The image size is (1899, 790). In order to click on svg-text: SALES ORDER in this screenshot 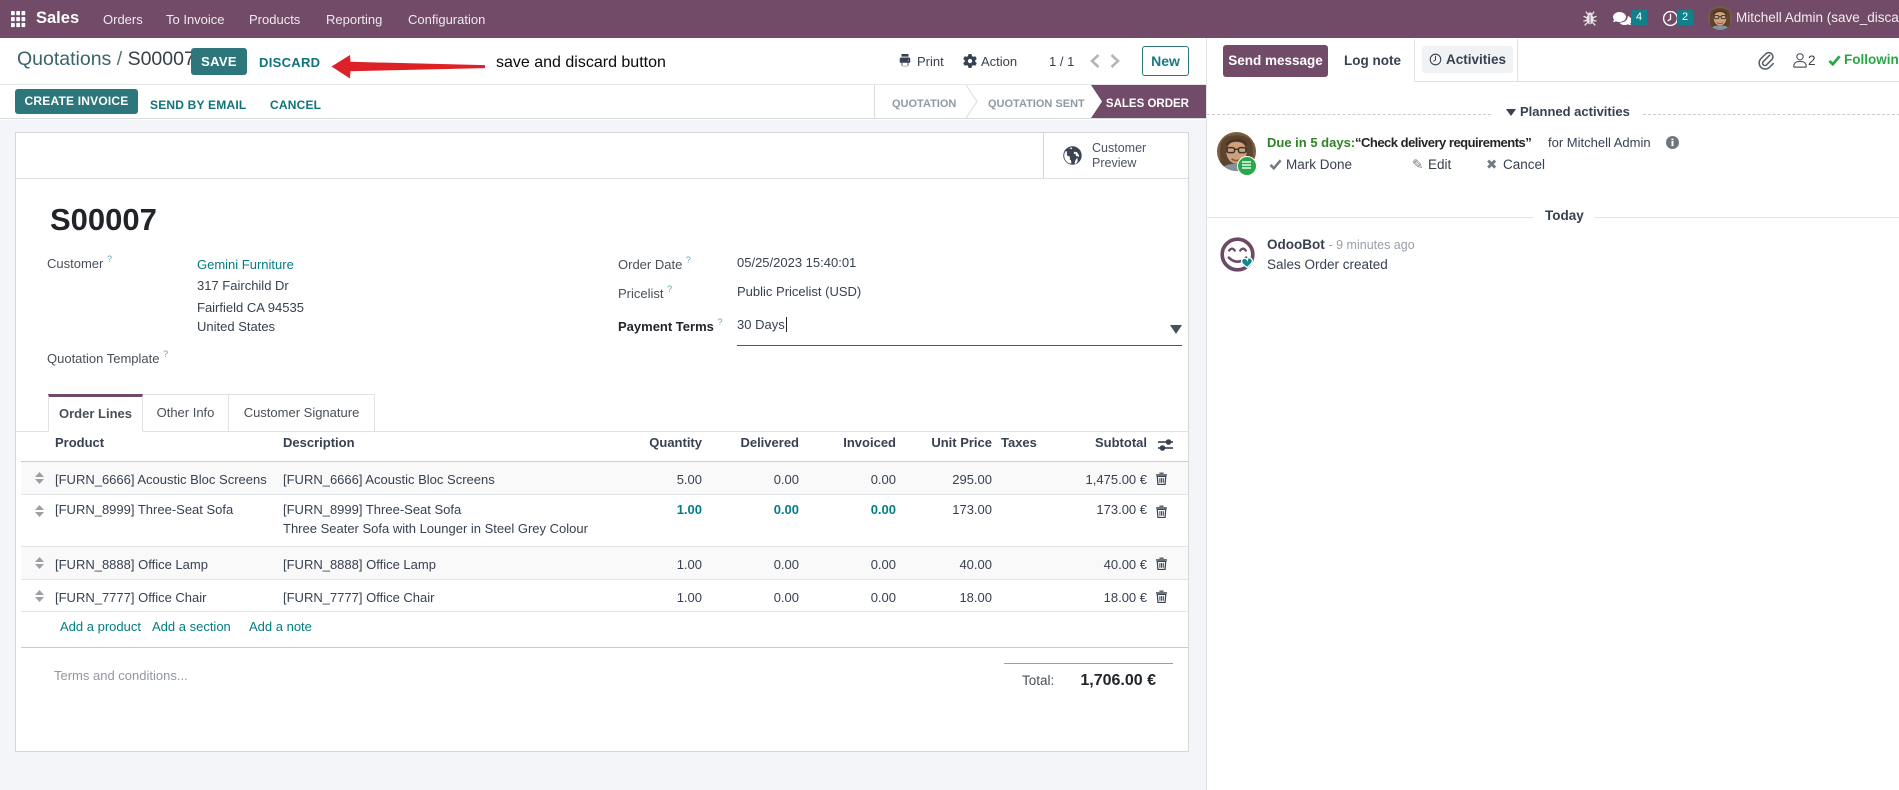, I will do `click(1148, 104)`.